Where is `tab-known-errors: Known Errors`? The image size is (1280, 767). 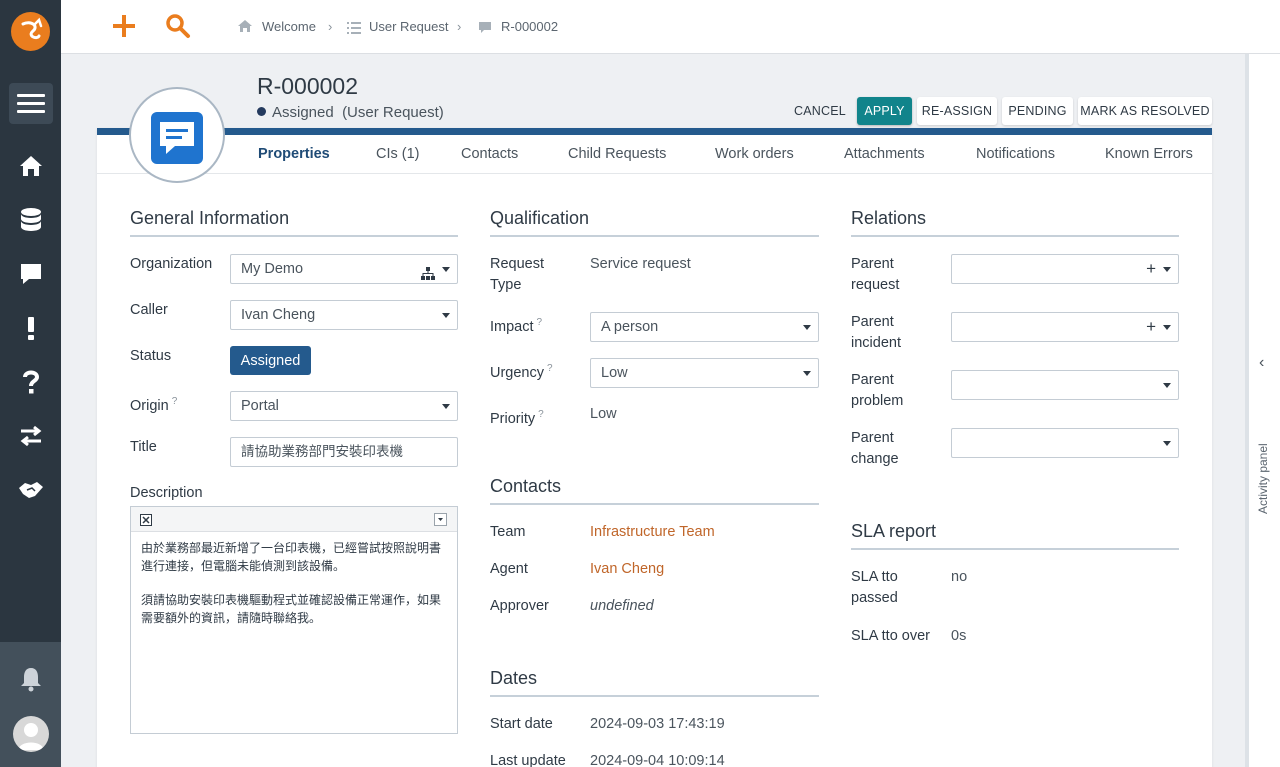 tab-known-errors: Known Errors is located at coordinates (1149, 154).